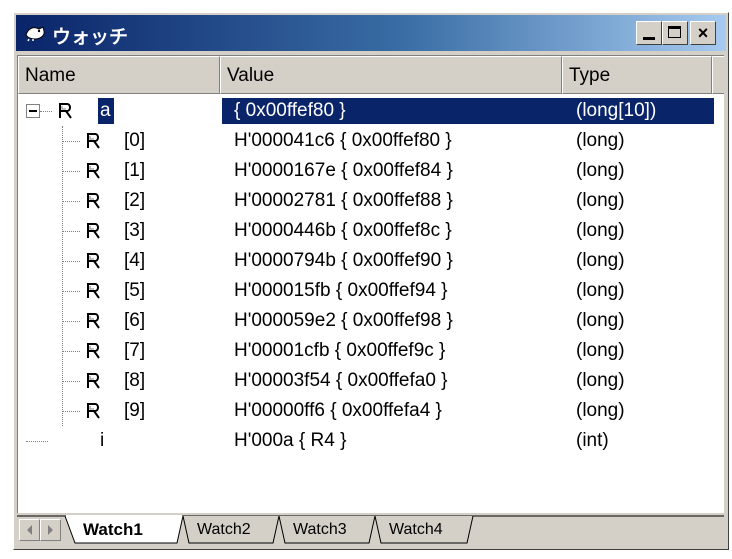 This screenshot has height=559, width=732. What do you see at coordinates (637, 75) in the screenshot?
I see `column-header-type: Type` at bounding box center [637, 75].